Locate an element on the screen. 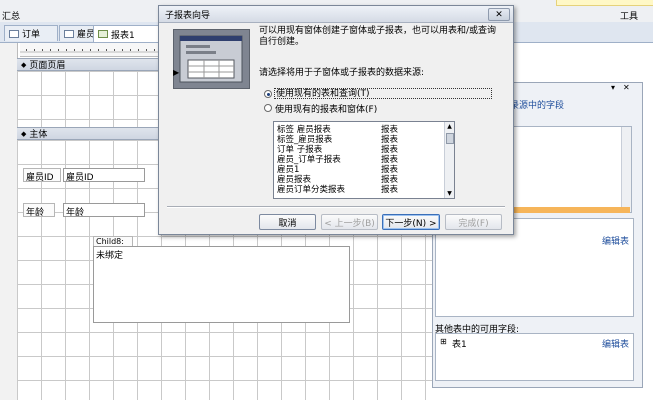 The image size is (653, 400). label-employee-id: 雇员ID is located at coordinates (42, 175).